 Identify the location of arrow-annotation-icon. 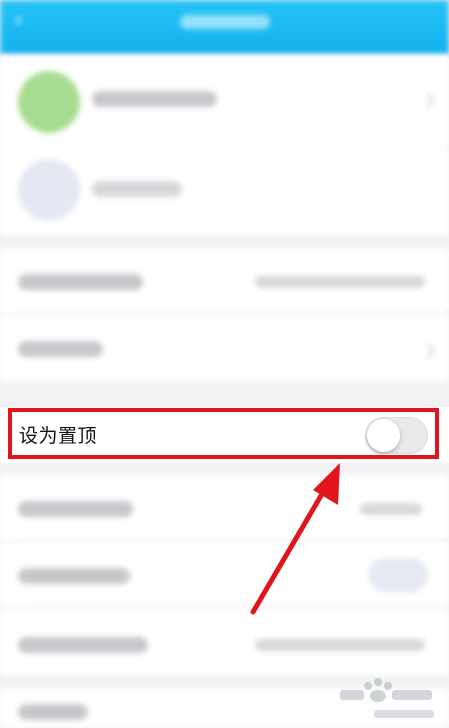
(295, 539).